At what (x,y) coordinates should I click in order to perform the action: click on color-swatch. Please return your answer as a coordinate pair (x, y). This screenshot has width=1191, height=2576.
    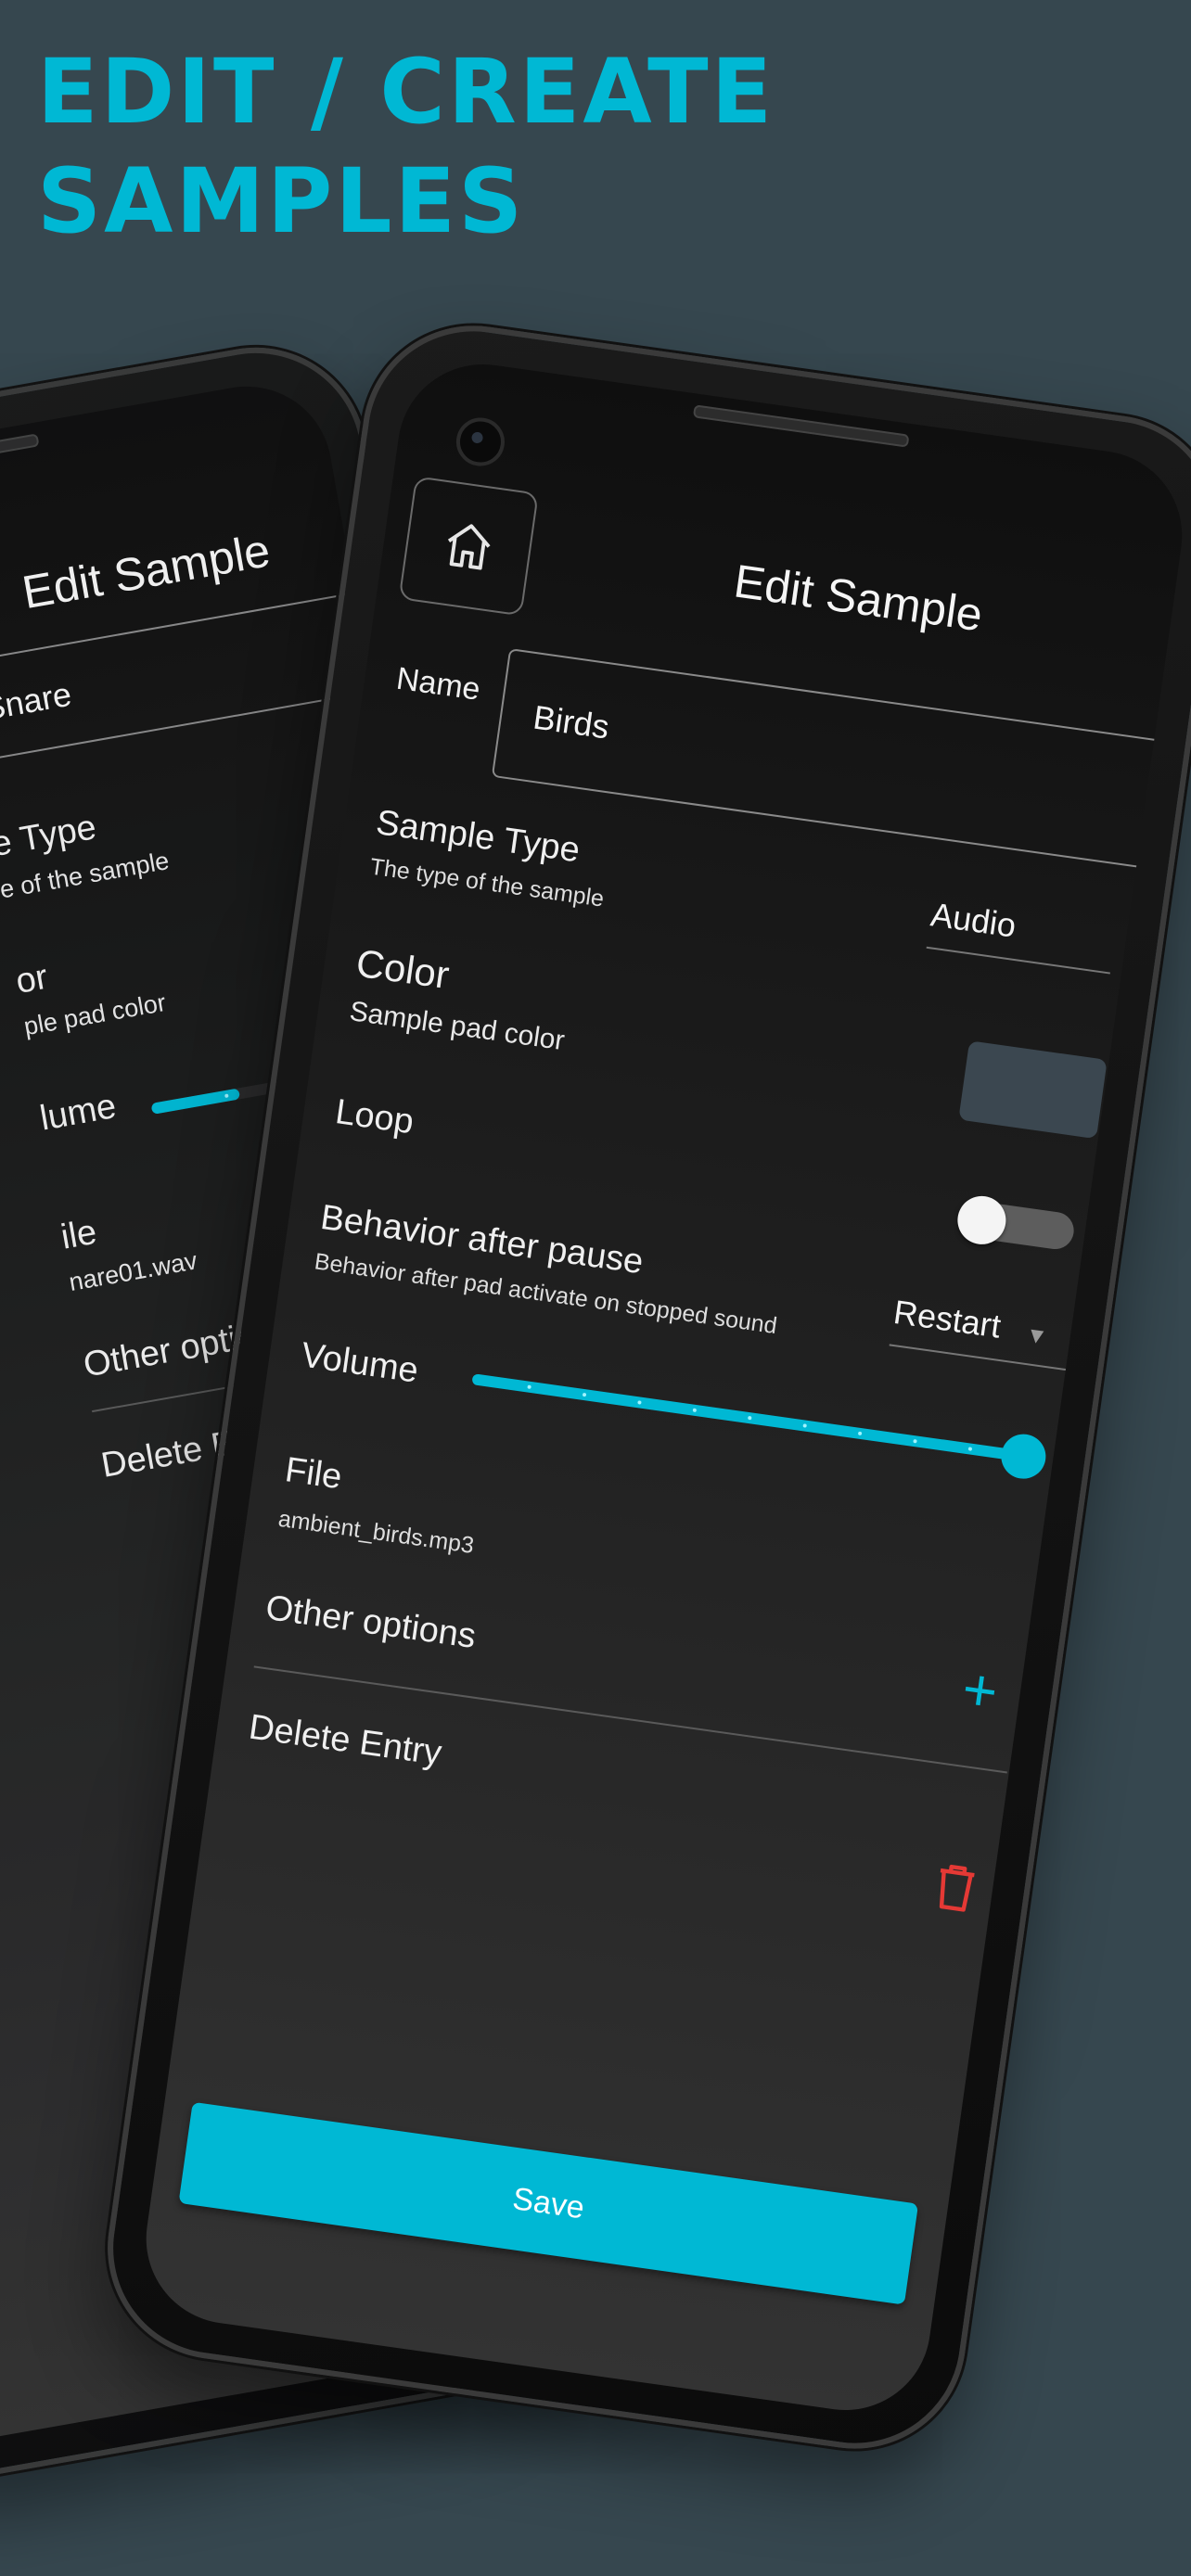
    Looking at the image, I should click on (1033, 1090).